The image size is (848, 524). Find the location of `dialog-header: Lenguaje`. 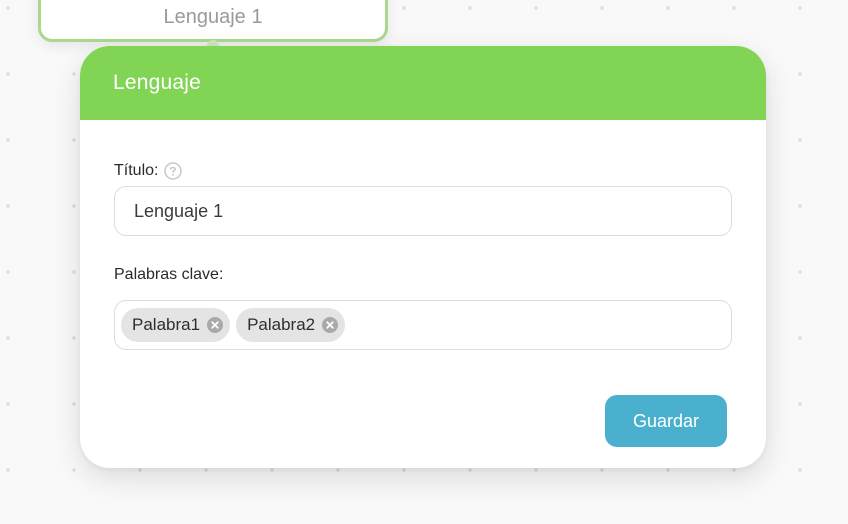

dialog-header: Lenguaje is located at coordinates (423, 83).